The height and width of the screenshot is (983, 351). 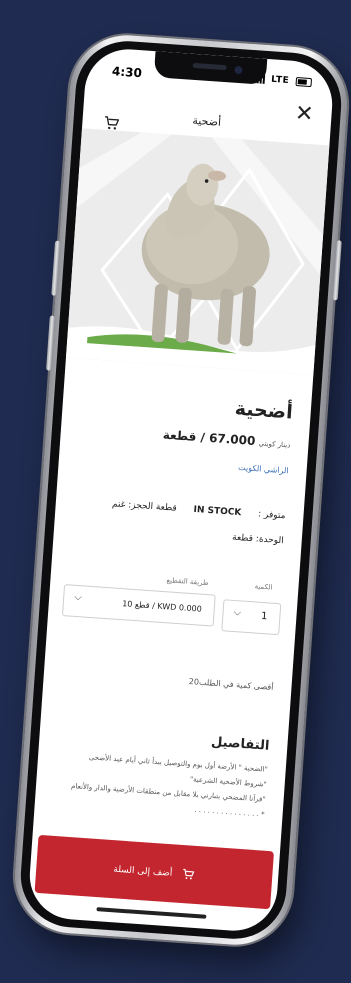 What do you see at coordinates (271, 515) in the screenshot?
I see `stock-label: متوفر :` at bounding box center [271, 515].